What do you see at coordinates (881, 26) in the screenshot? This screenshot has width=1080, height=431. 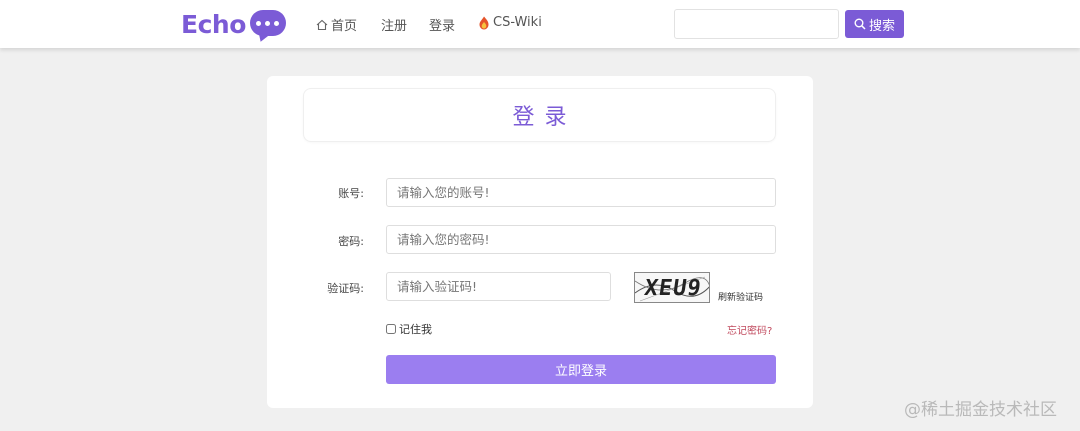 I see `search-button-label: 搜索` at bounding box center [881, 26].